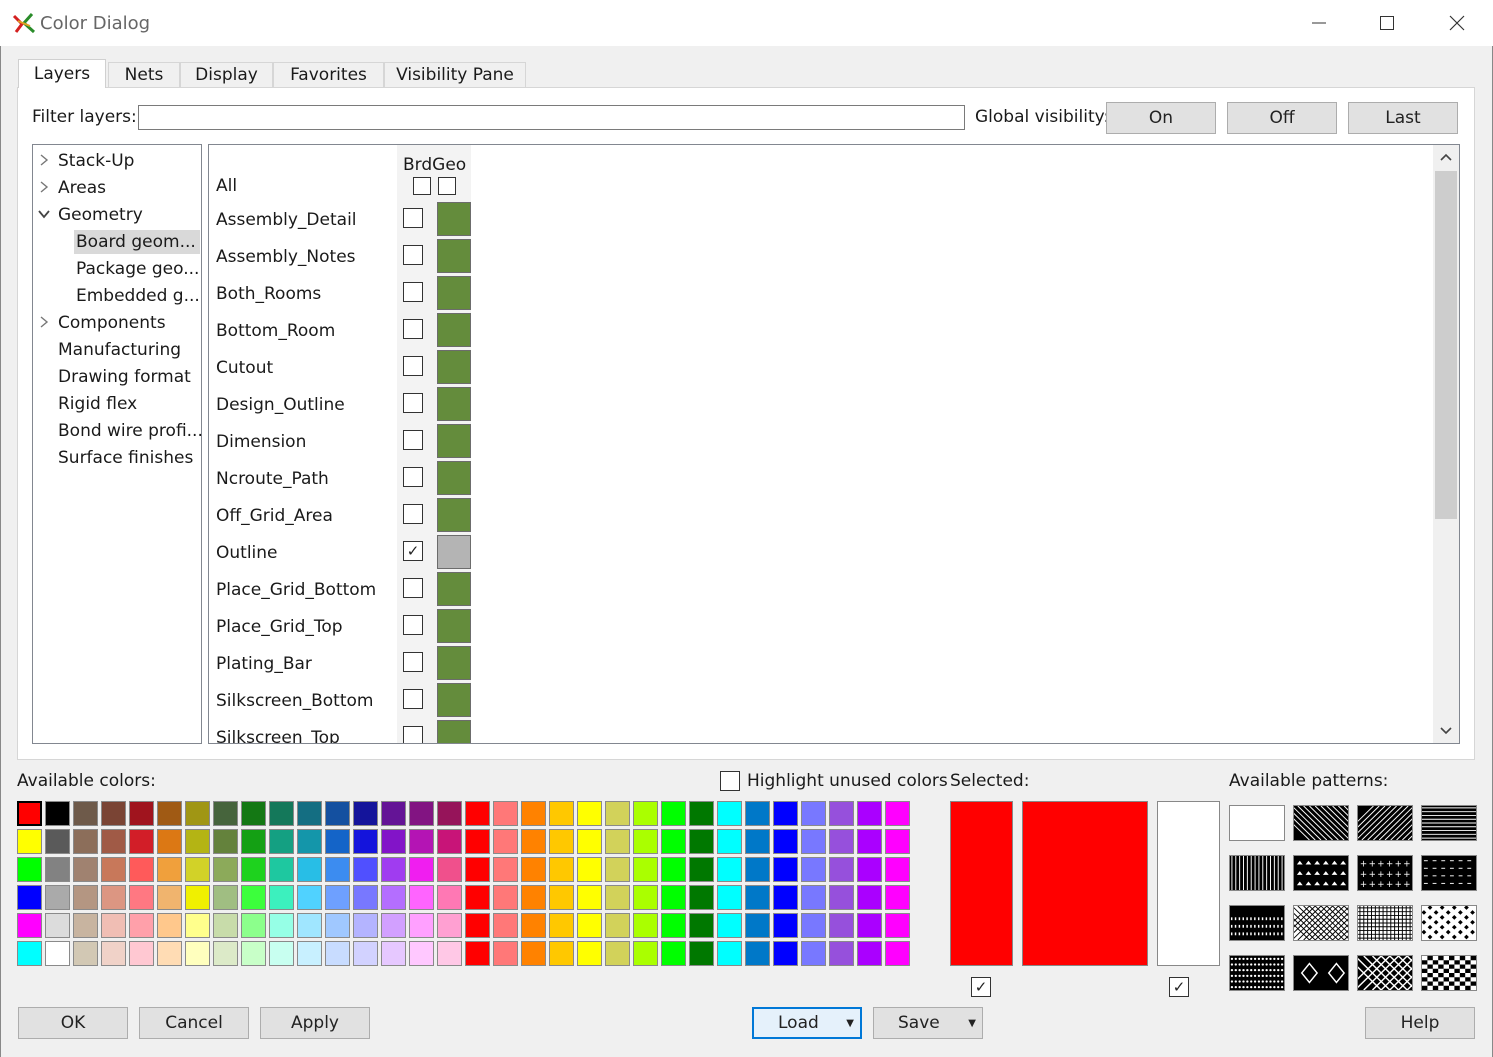 Image resolution: width=1493 pixels, height=1057 pixels. What do you see at coordinates (928, 1023) in the screenshot?
I see `save-button: Save ▼` at bounding box center [928, 1023].